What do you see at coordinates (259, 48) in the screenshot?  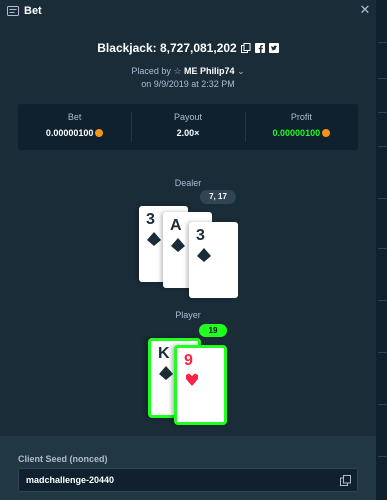 I see `facebook-icon` at bounding box center [259, 48].